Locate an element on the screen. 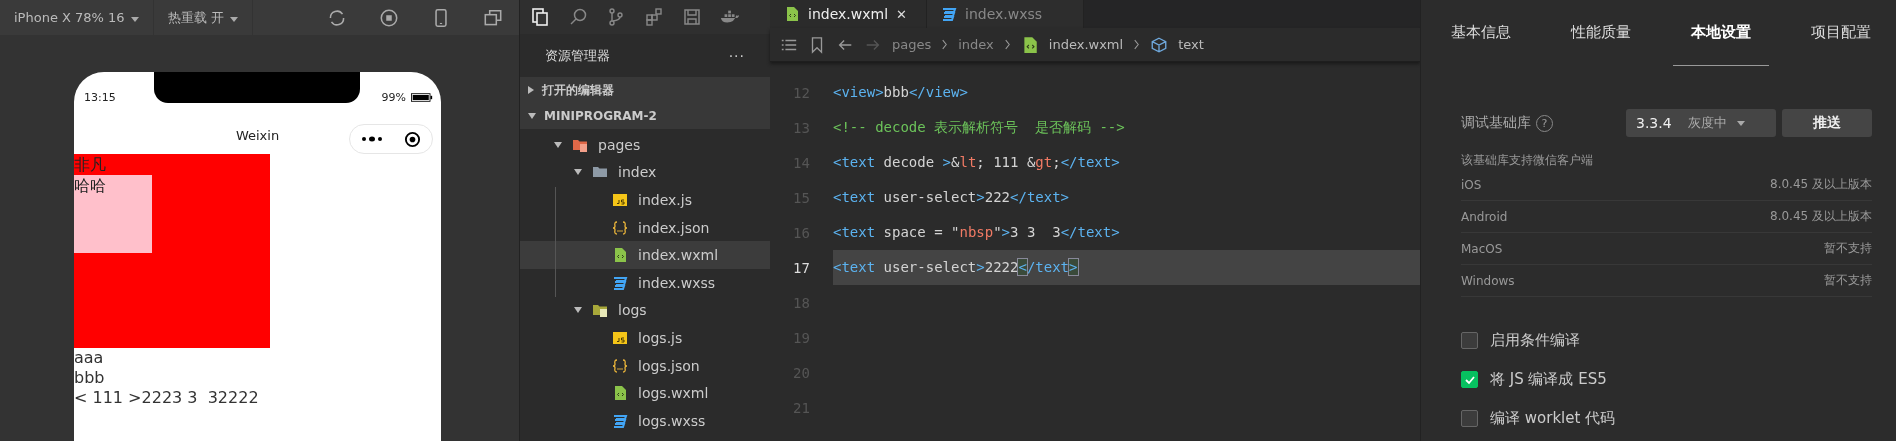  tree-item: index.json is located at coordinates (645, 227).